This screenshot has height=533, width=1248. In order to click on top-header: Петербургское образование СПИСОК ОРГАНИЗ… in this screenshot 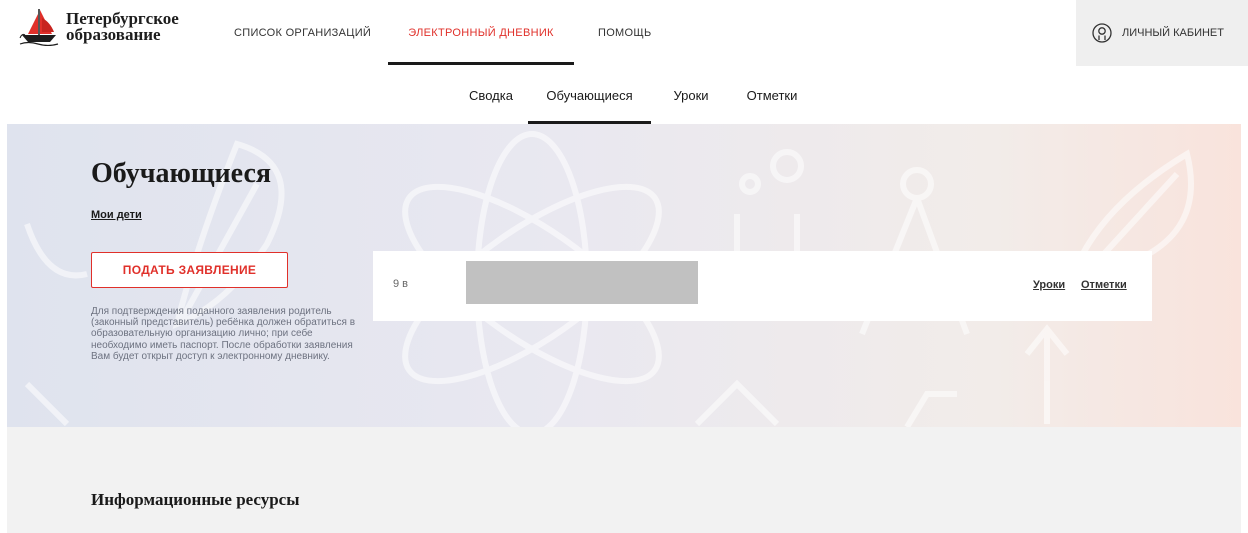, I will do `click(624, 33)`.